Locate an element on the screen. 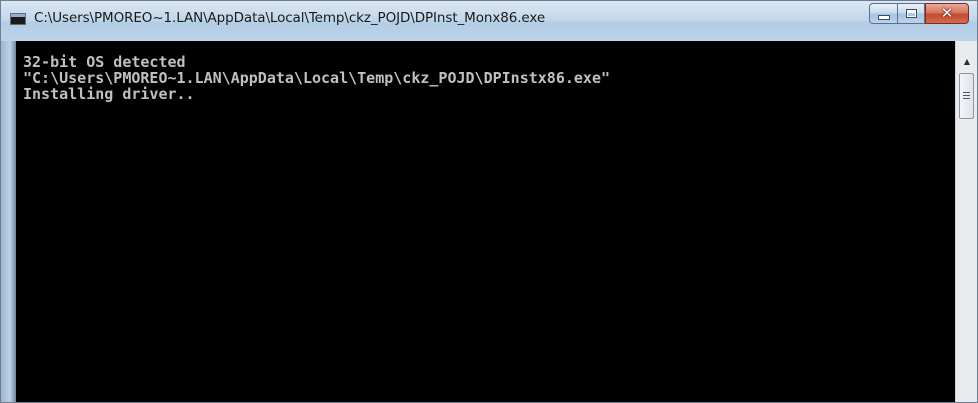 Image resolution: width=978 pixels, height=403 pixels. minimize-button is located at coordinates (883, 13).